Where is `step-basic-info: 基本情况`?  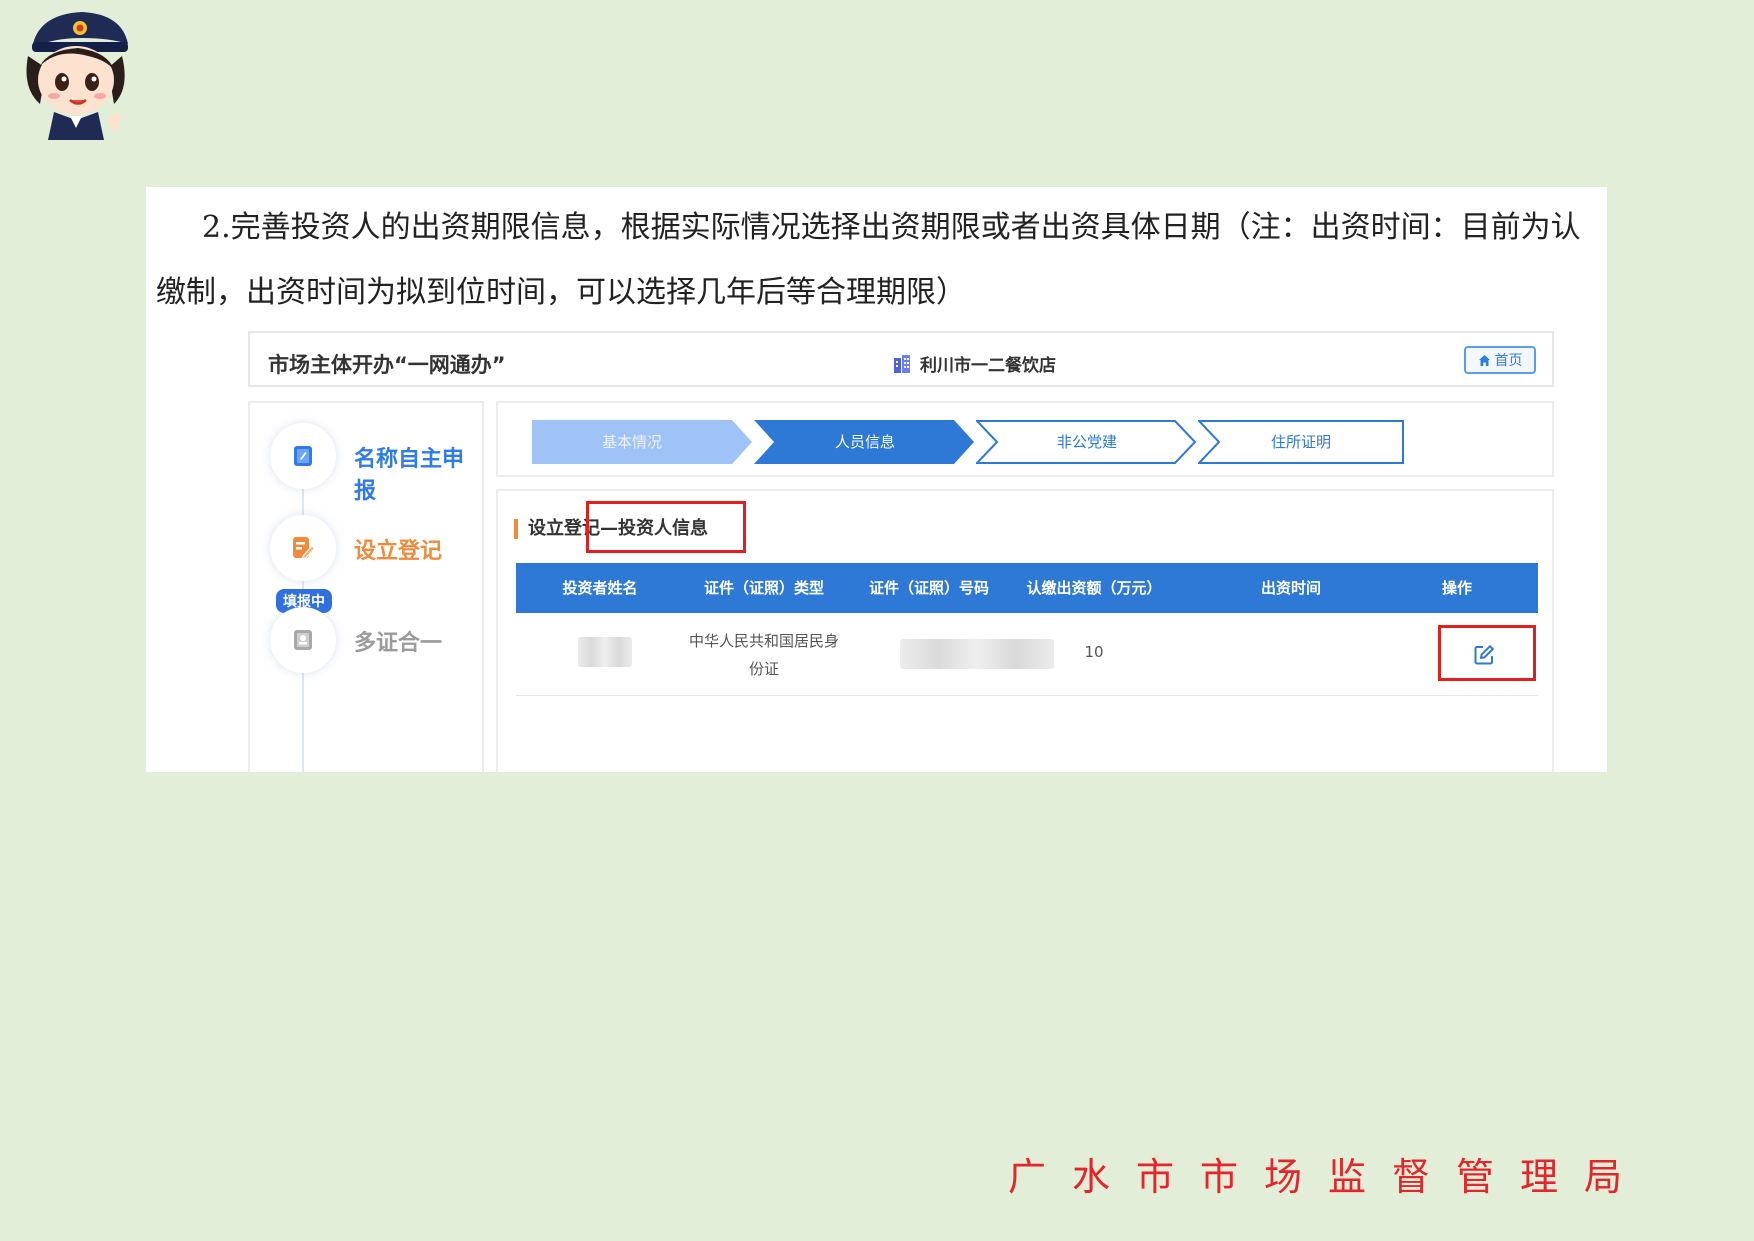 step-basic-info: 基本情况 is located at coordinates (643, 442).